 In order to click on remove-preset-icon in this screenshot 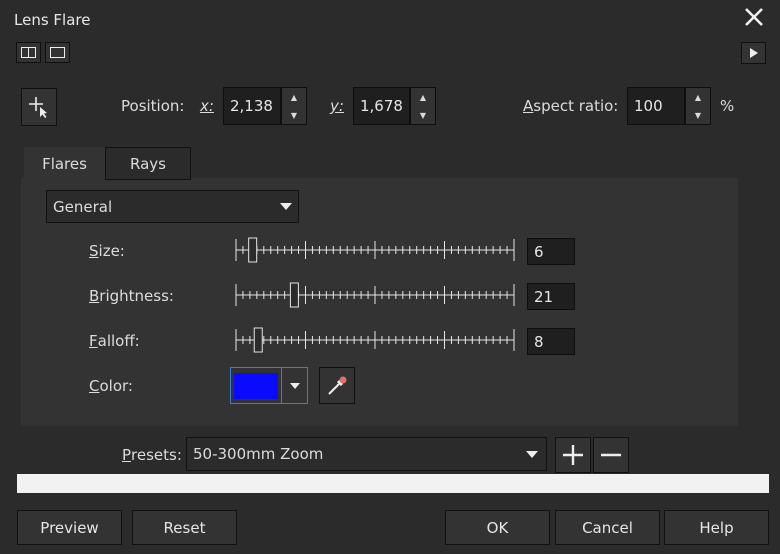, I will do `click(611, 455)`.